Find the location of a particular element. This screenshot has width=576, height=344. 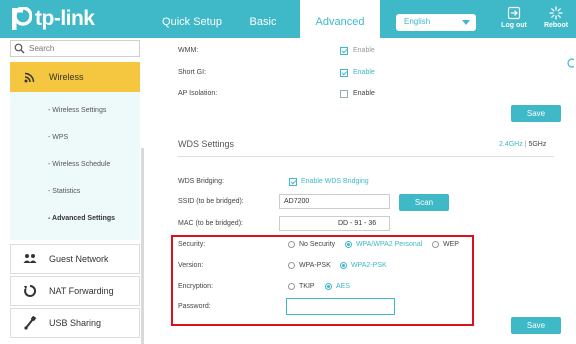

ssid-label: SSID (to be bridged): is located at coordinates (211, 201).